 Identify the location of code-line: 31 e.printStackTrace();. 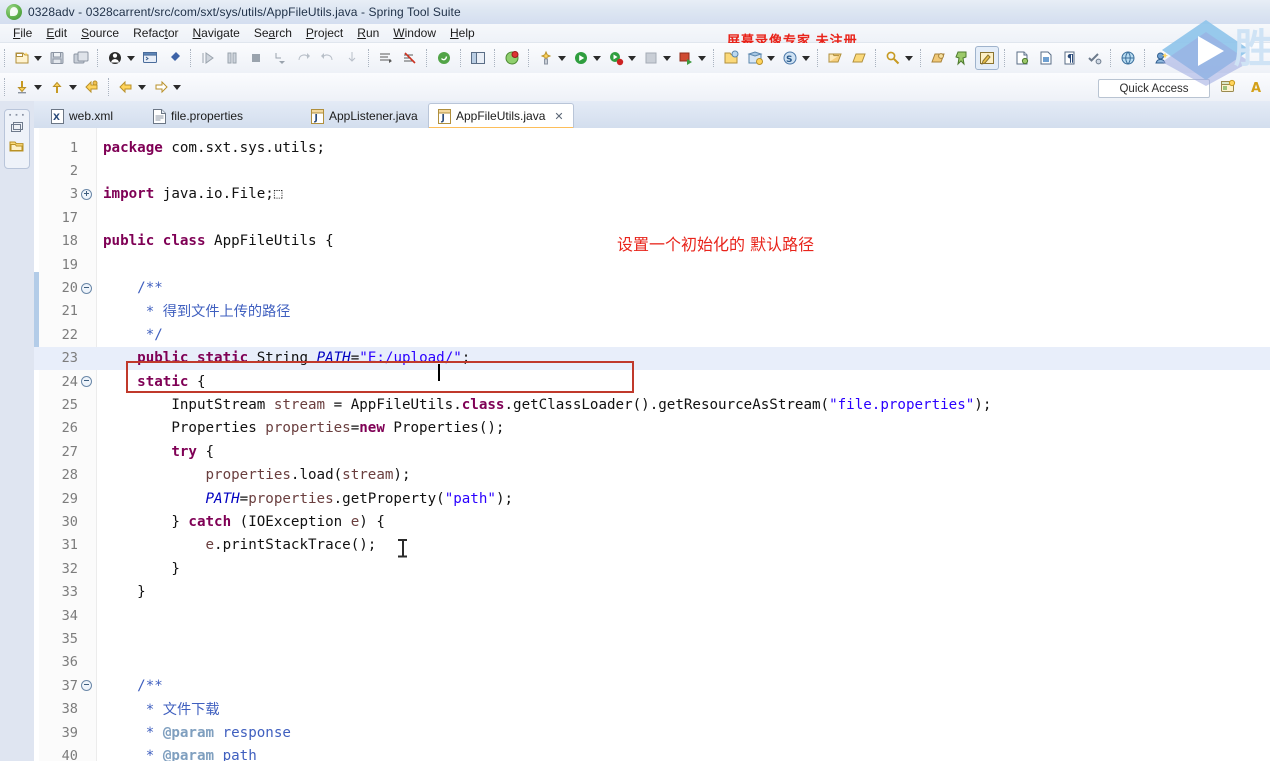
(652, 545).